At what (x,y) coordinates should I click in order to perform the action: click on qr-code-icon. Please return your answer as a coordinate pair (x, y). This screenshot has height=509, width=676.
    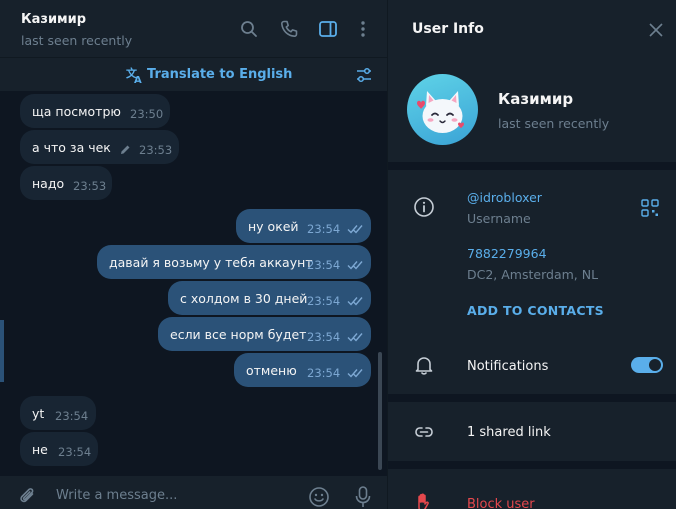
    Looking at the image, I should click on (650, 208).